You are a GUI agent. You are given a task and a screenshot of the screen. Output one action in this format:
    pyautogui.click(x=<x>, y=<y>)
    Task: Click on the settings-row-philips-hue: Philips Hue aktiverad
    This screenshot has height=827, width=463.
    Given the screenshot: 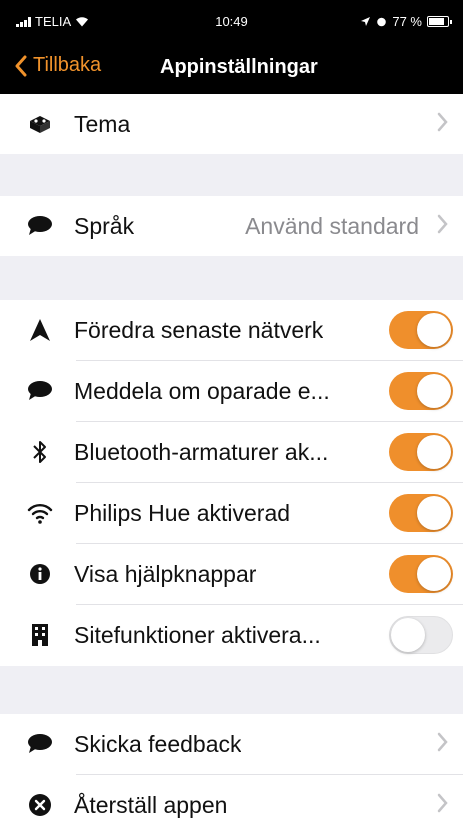 What is the action you would take?
    pyautogui.click(x=231, y=513)
    